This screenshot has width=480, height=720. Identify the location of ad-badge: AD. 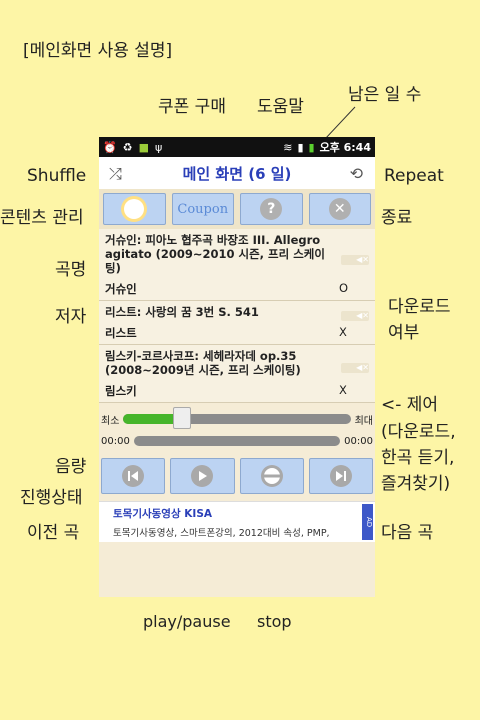
(367, 522).